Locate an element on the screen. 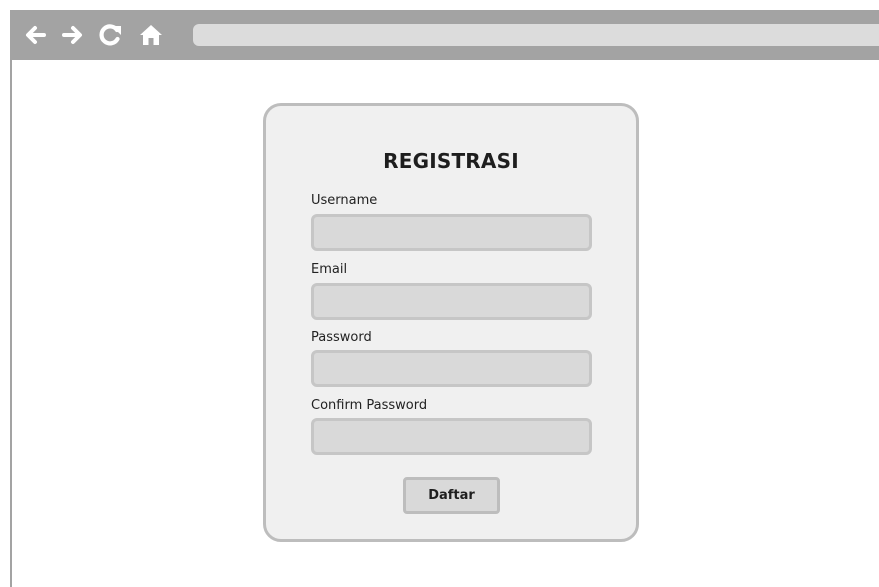  email-input is located at coordinates (451, 301).